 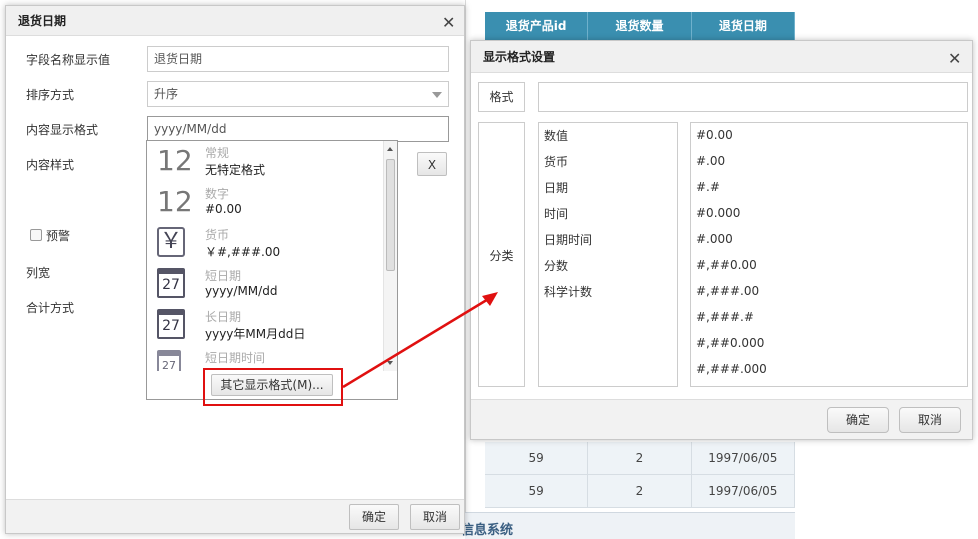 I want to click on footer-text: 信息系统, so click(x=487, y=530).